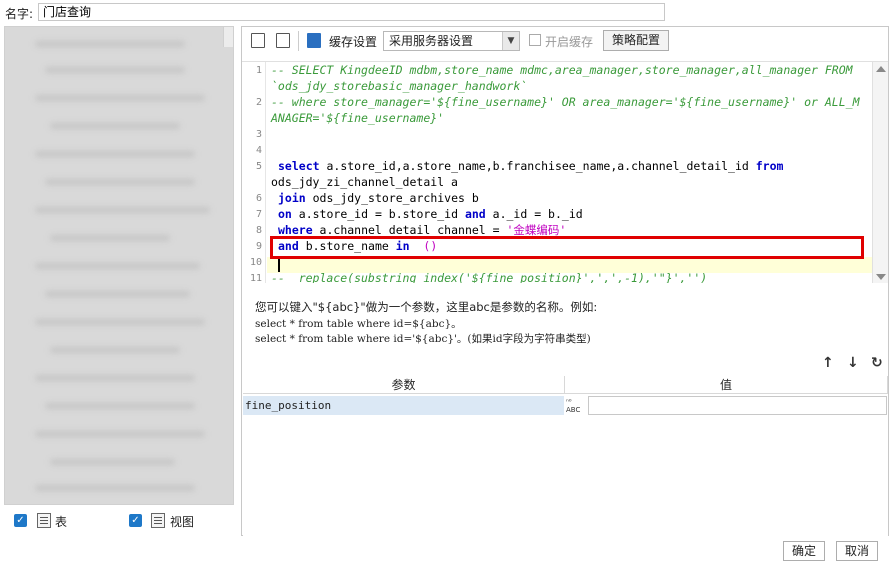 This screenshot has width=894, height=565. I want to click on parameter-name-cell: fine_position, so click(403, 405).